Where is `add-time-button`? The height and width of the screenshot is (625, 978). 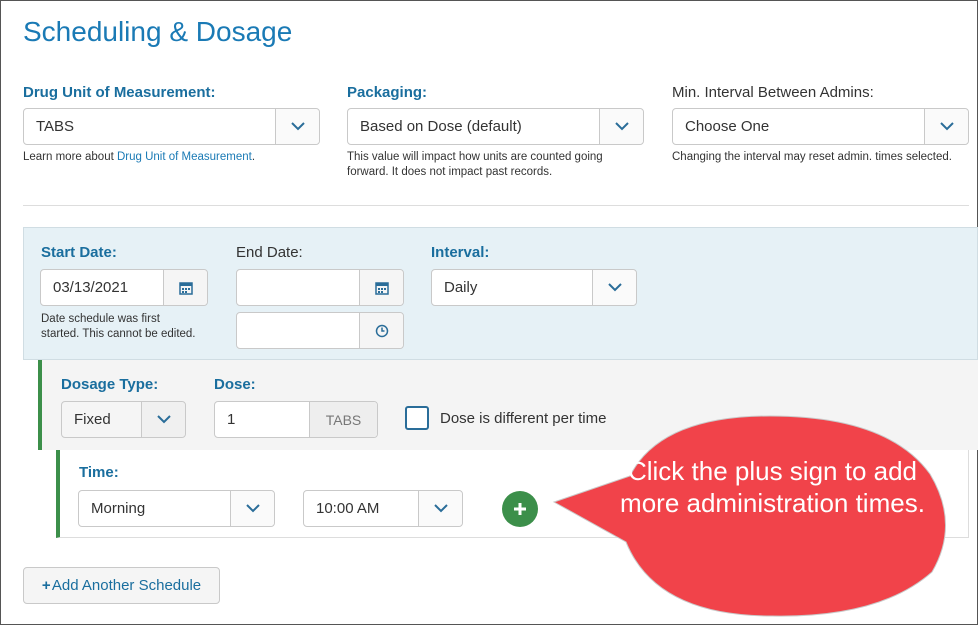
add-time-button is located at coordinates (520, 509).